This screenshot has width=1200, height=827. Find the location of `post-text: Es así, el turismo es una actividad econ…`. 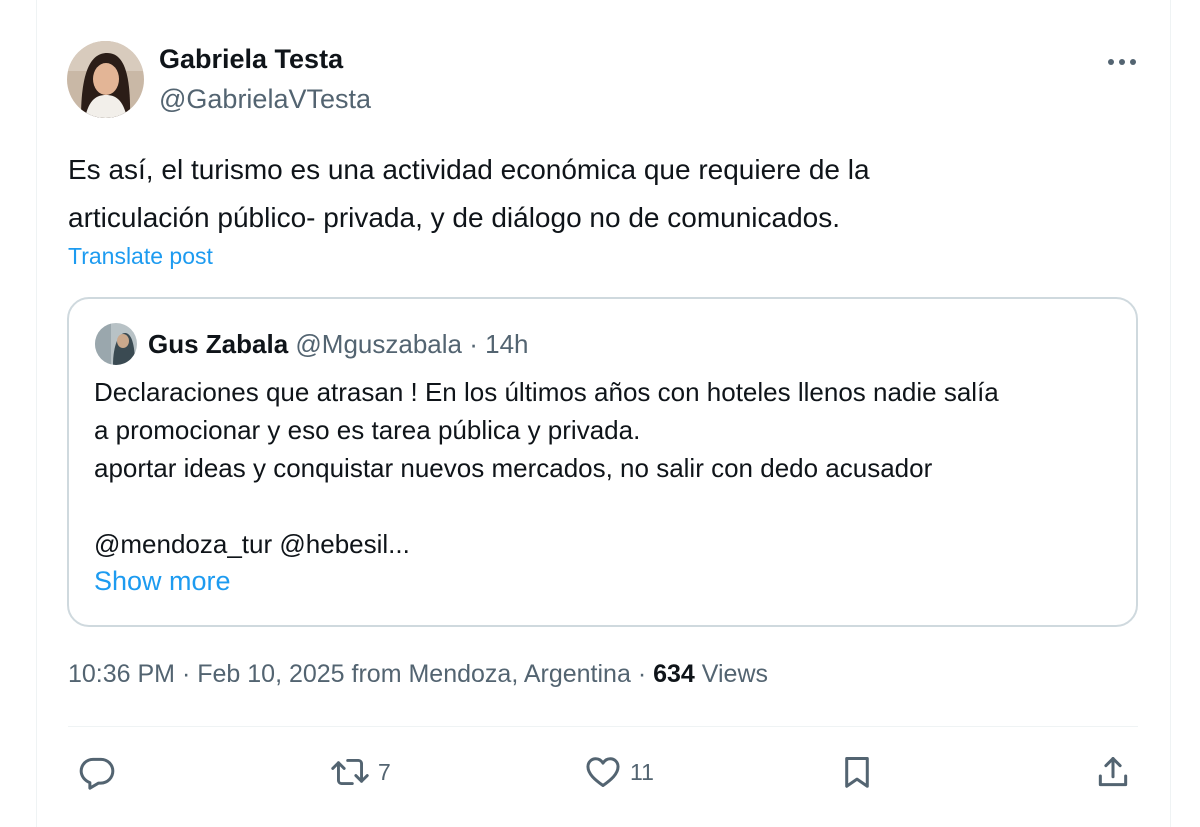

post-text: Es así, el turismo es una actividad econ… is located at coordinates (598, 194).